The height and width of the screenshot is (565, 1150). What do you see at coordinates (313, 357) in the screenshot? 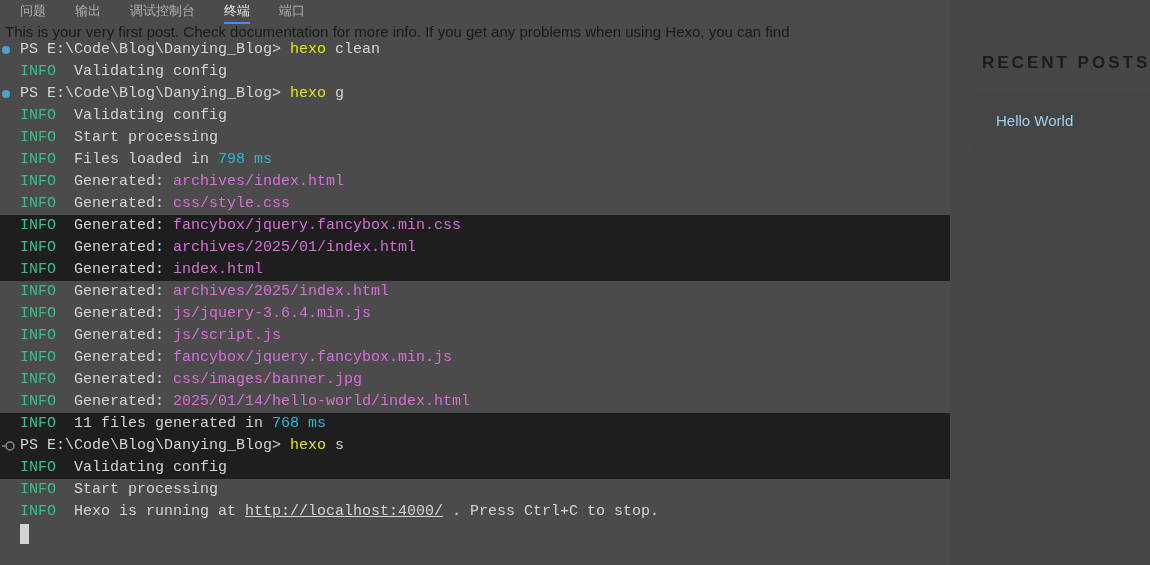
I see `terminal-text: fancybox/jquery.fancybox.min.js` at bounding box center [313, 357].